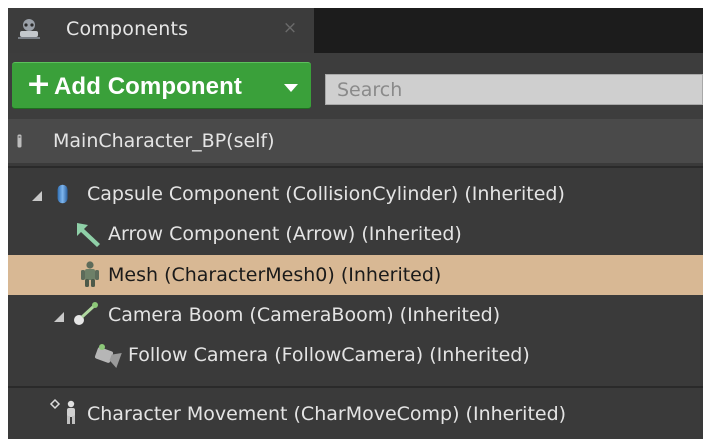 This screenshot has width=703, height=439. I want to click on arrow-icon, so click(88, 235).